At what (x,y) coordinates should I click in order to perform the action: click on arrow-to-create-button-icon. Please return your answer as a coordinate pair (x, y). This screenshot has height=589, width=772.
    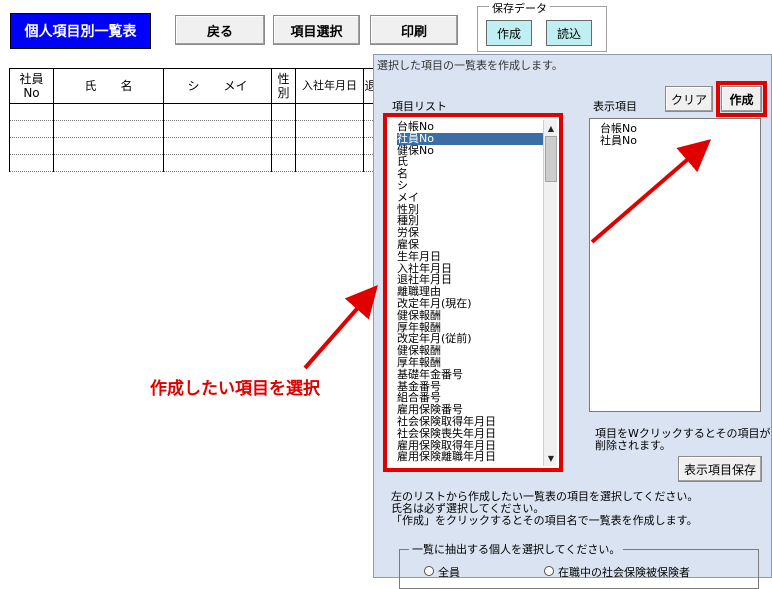
    Looking at the image, I should click on (651, 191).